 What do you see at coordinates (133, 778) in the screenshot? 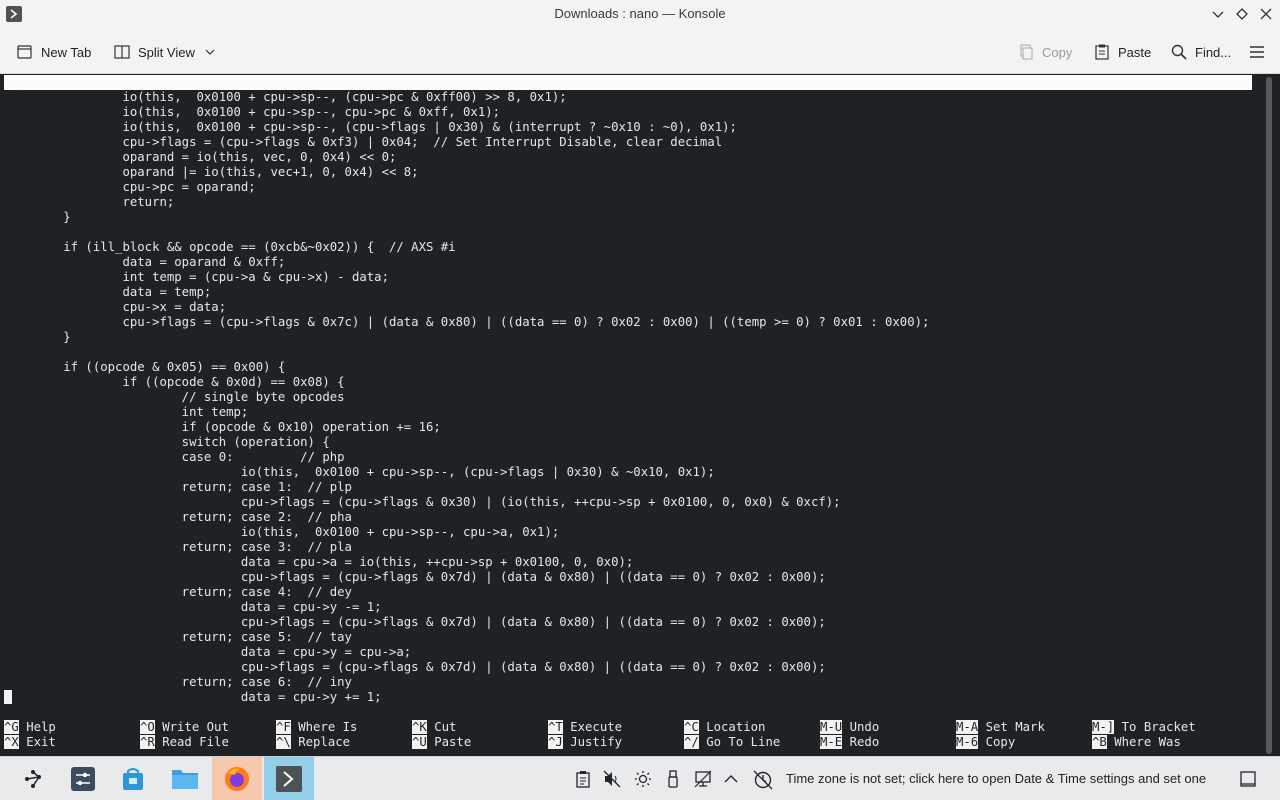
I see `discover-store-task-icon` at bounding box center [133, 778].